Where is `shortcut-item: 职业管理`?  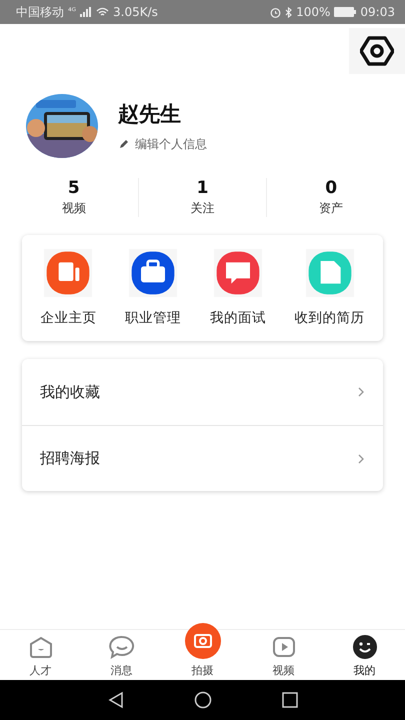
shortcut-item: 职业管理 is located at coordinates (153, 288).